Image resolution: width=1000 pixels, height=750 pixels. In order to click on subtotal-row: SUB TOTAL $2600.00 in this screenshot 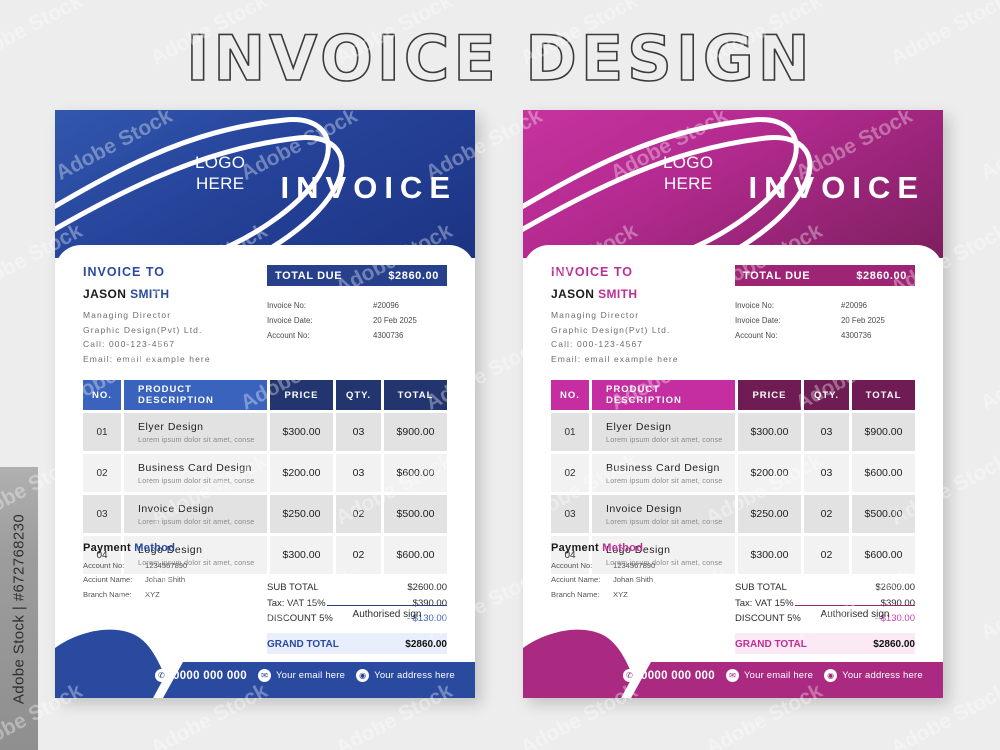, I will do `click(825, 587)`.